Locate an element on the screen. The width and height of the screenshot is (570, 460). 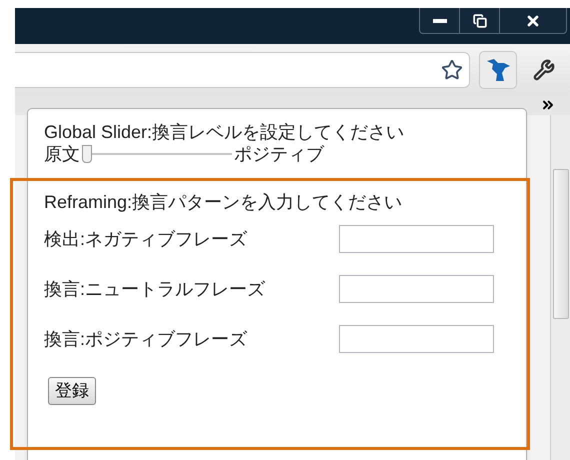
extension-button is located at coordinates (498, 69).